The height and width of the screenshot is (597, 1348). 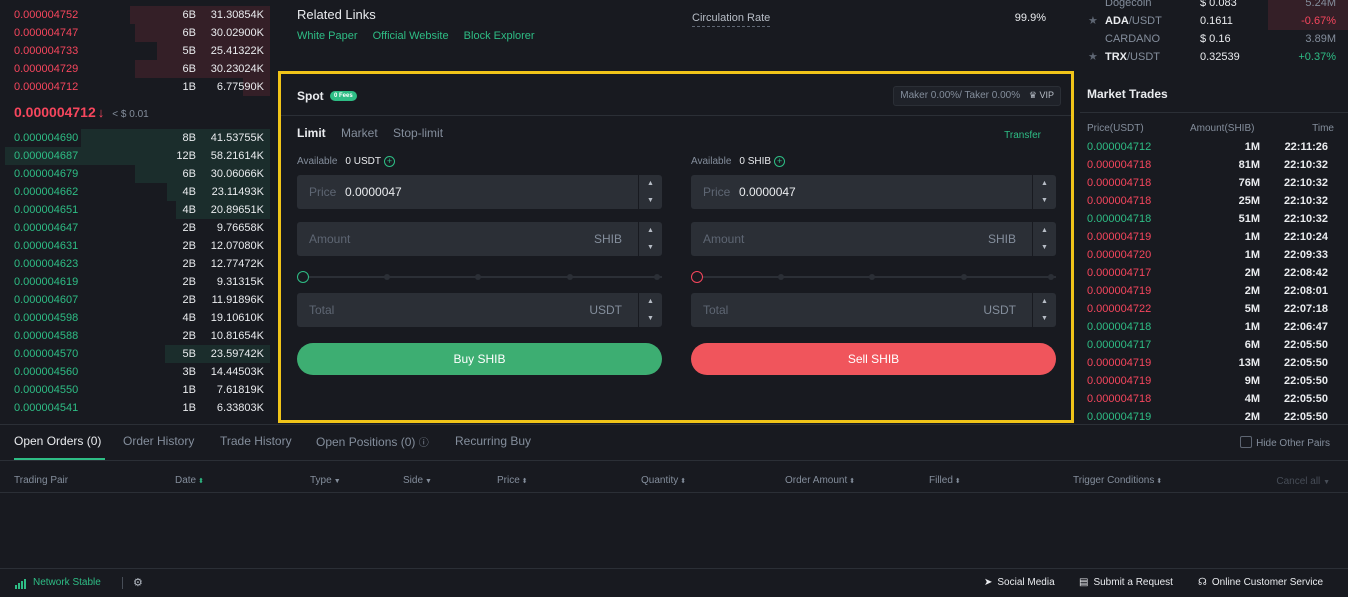 I want to click on col-price: Price ⬍, so click(x=512, y=480).